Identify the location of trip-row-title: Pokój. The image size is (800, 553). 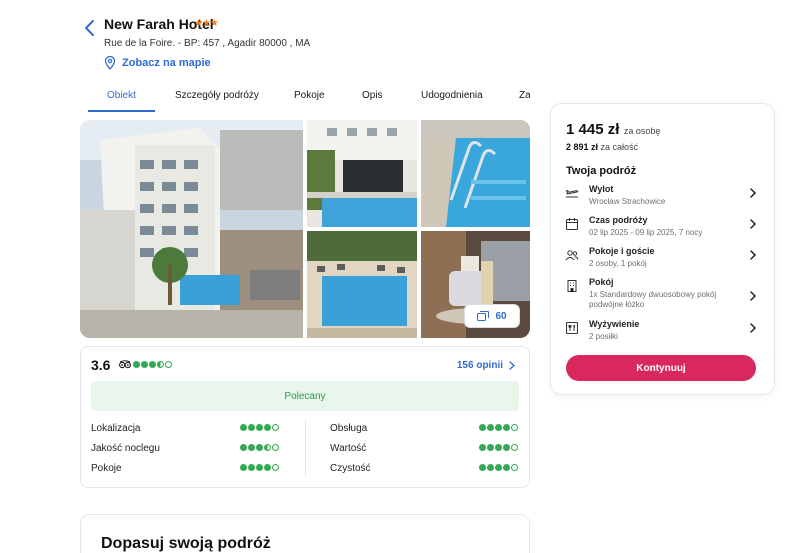
(601, 282).